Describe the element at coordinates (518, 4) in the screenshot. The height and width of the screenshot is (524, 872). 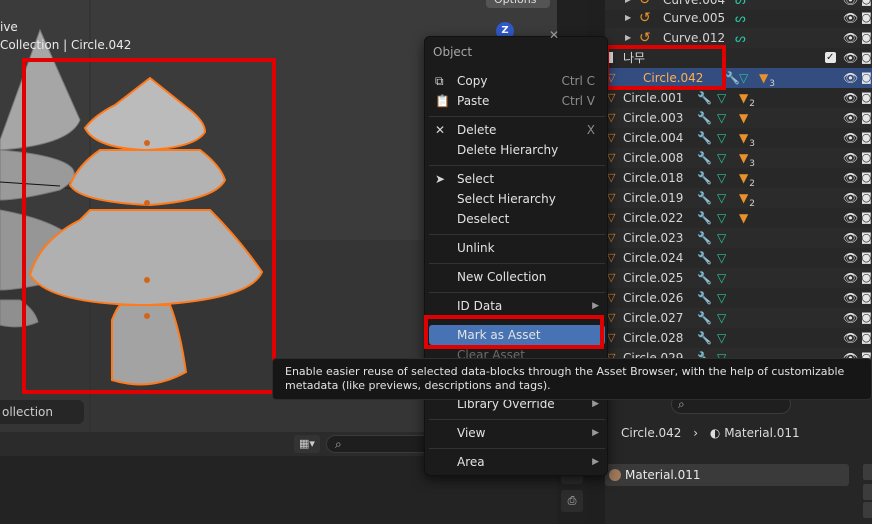
I see `options-button: Options` at that location.